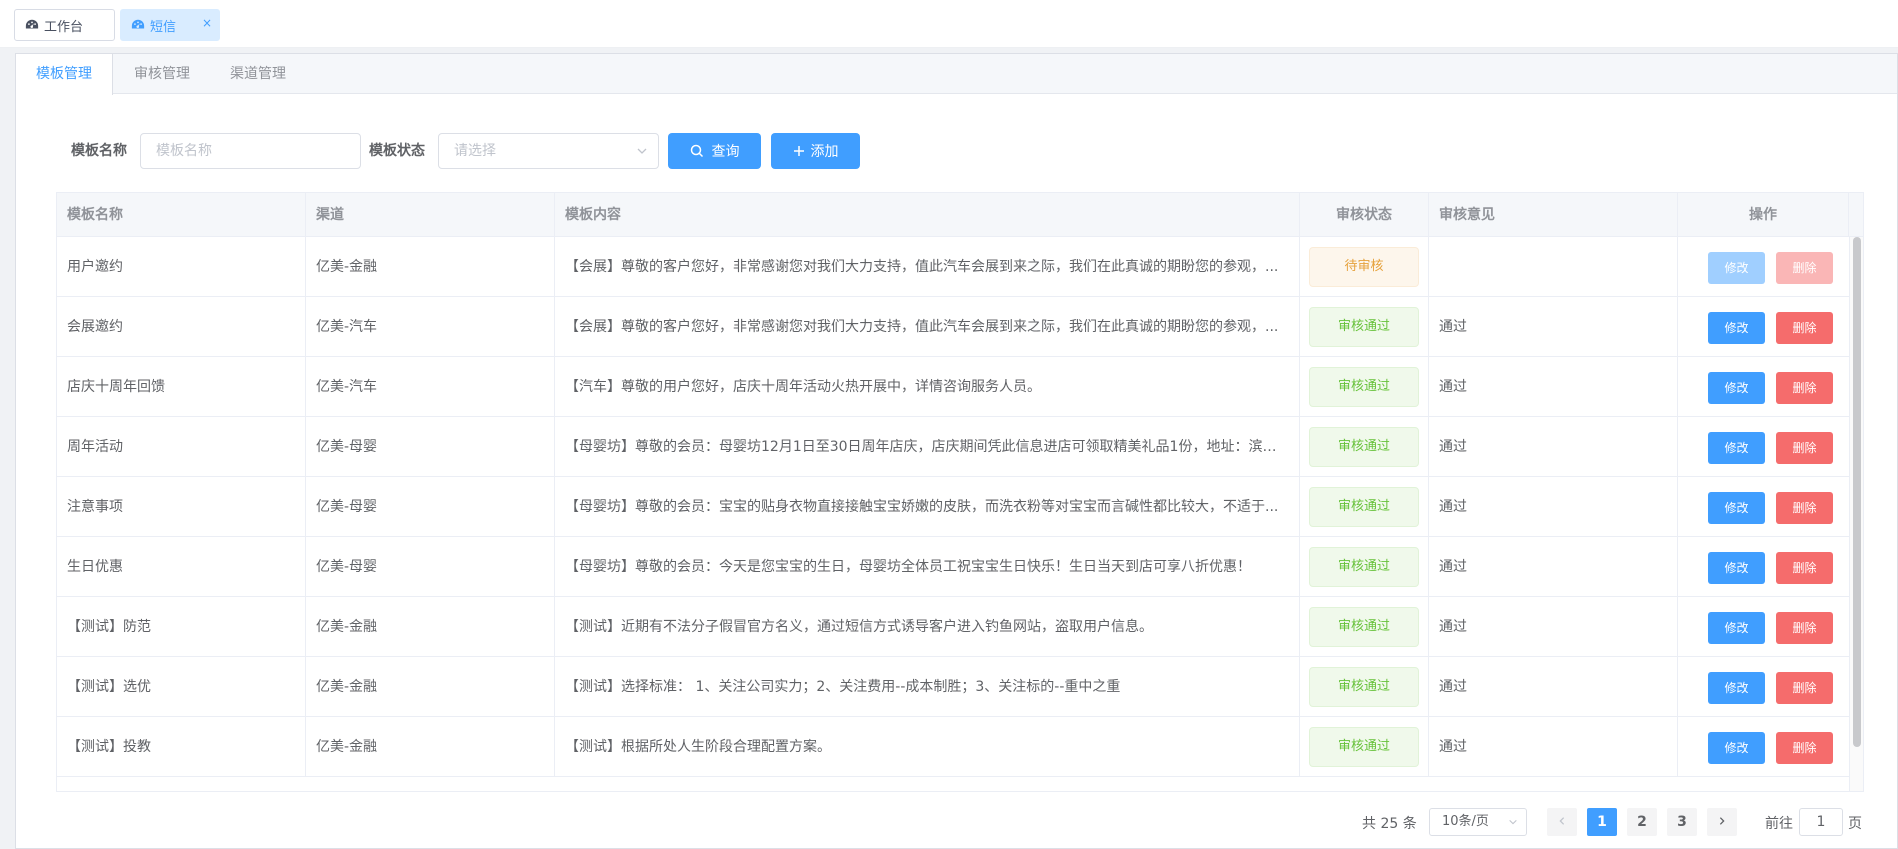  I want to click on template-name-input: 模板名称, so click(250, 151).